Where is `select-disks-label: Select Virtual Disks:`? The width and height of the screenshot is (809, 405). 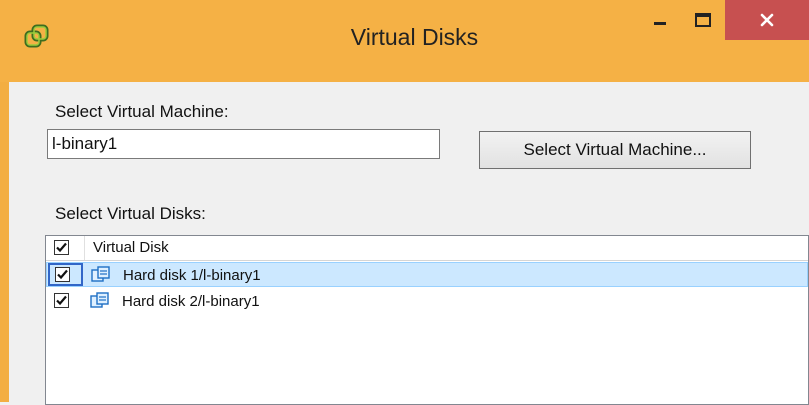
select-disks-label: Select Virtual Disks: is located at coordinates (130, 213).